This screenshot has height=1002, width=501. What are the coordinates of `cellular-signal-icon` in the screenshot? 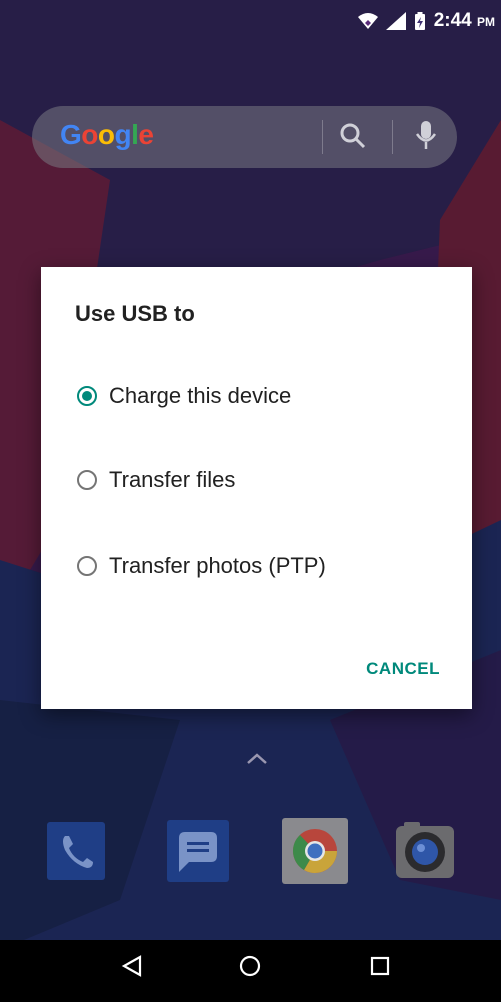 It's located at (395, 21).